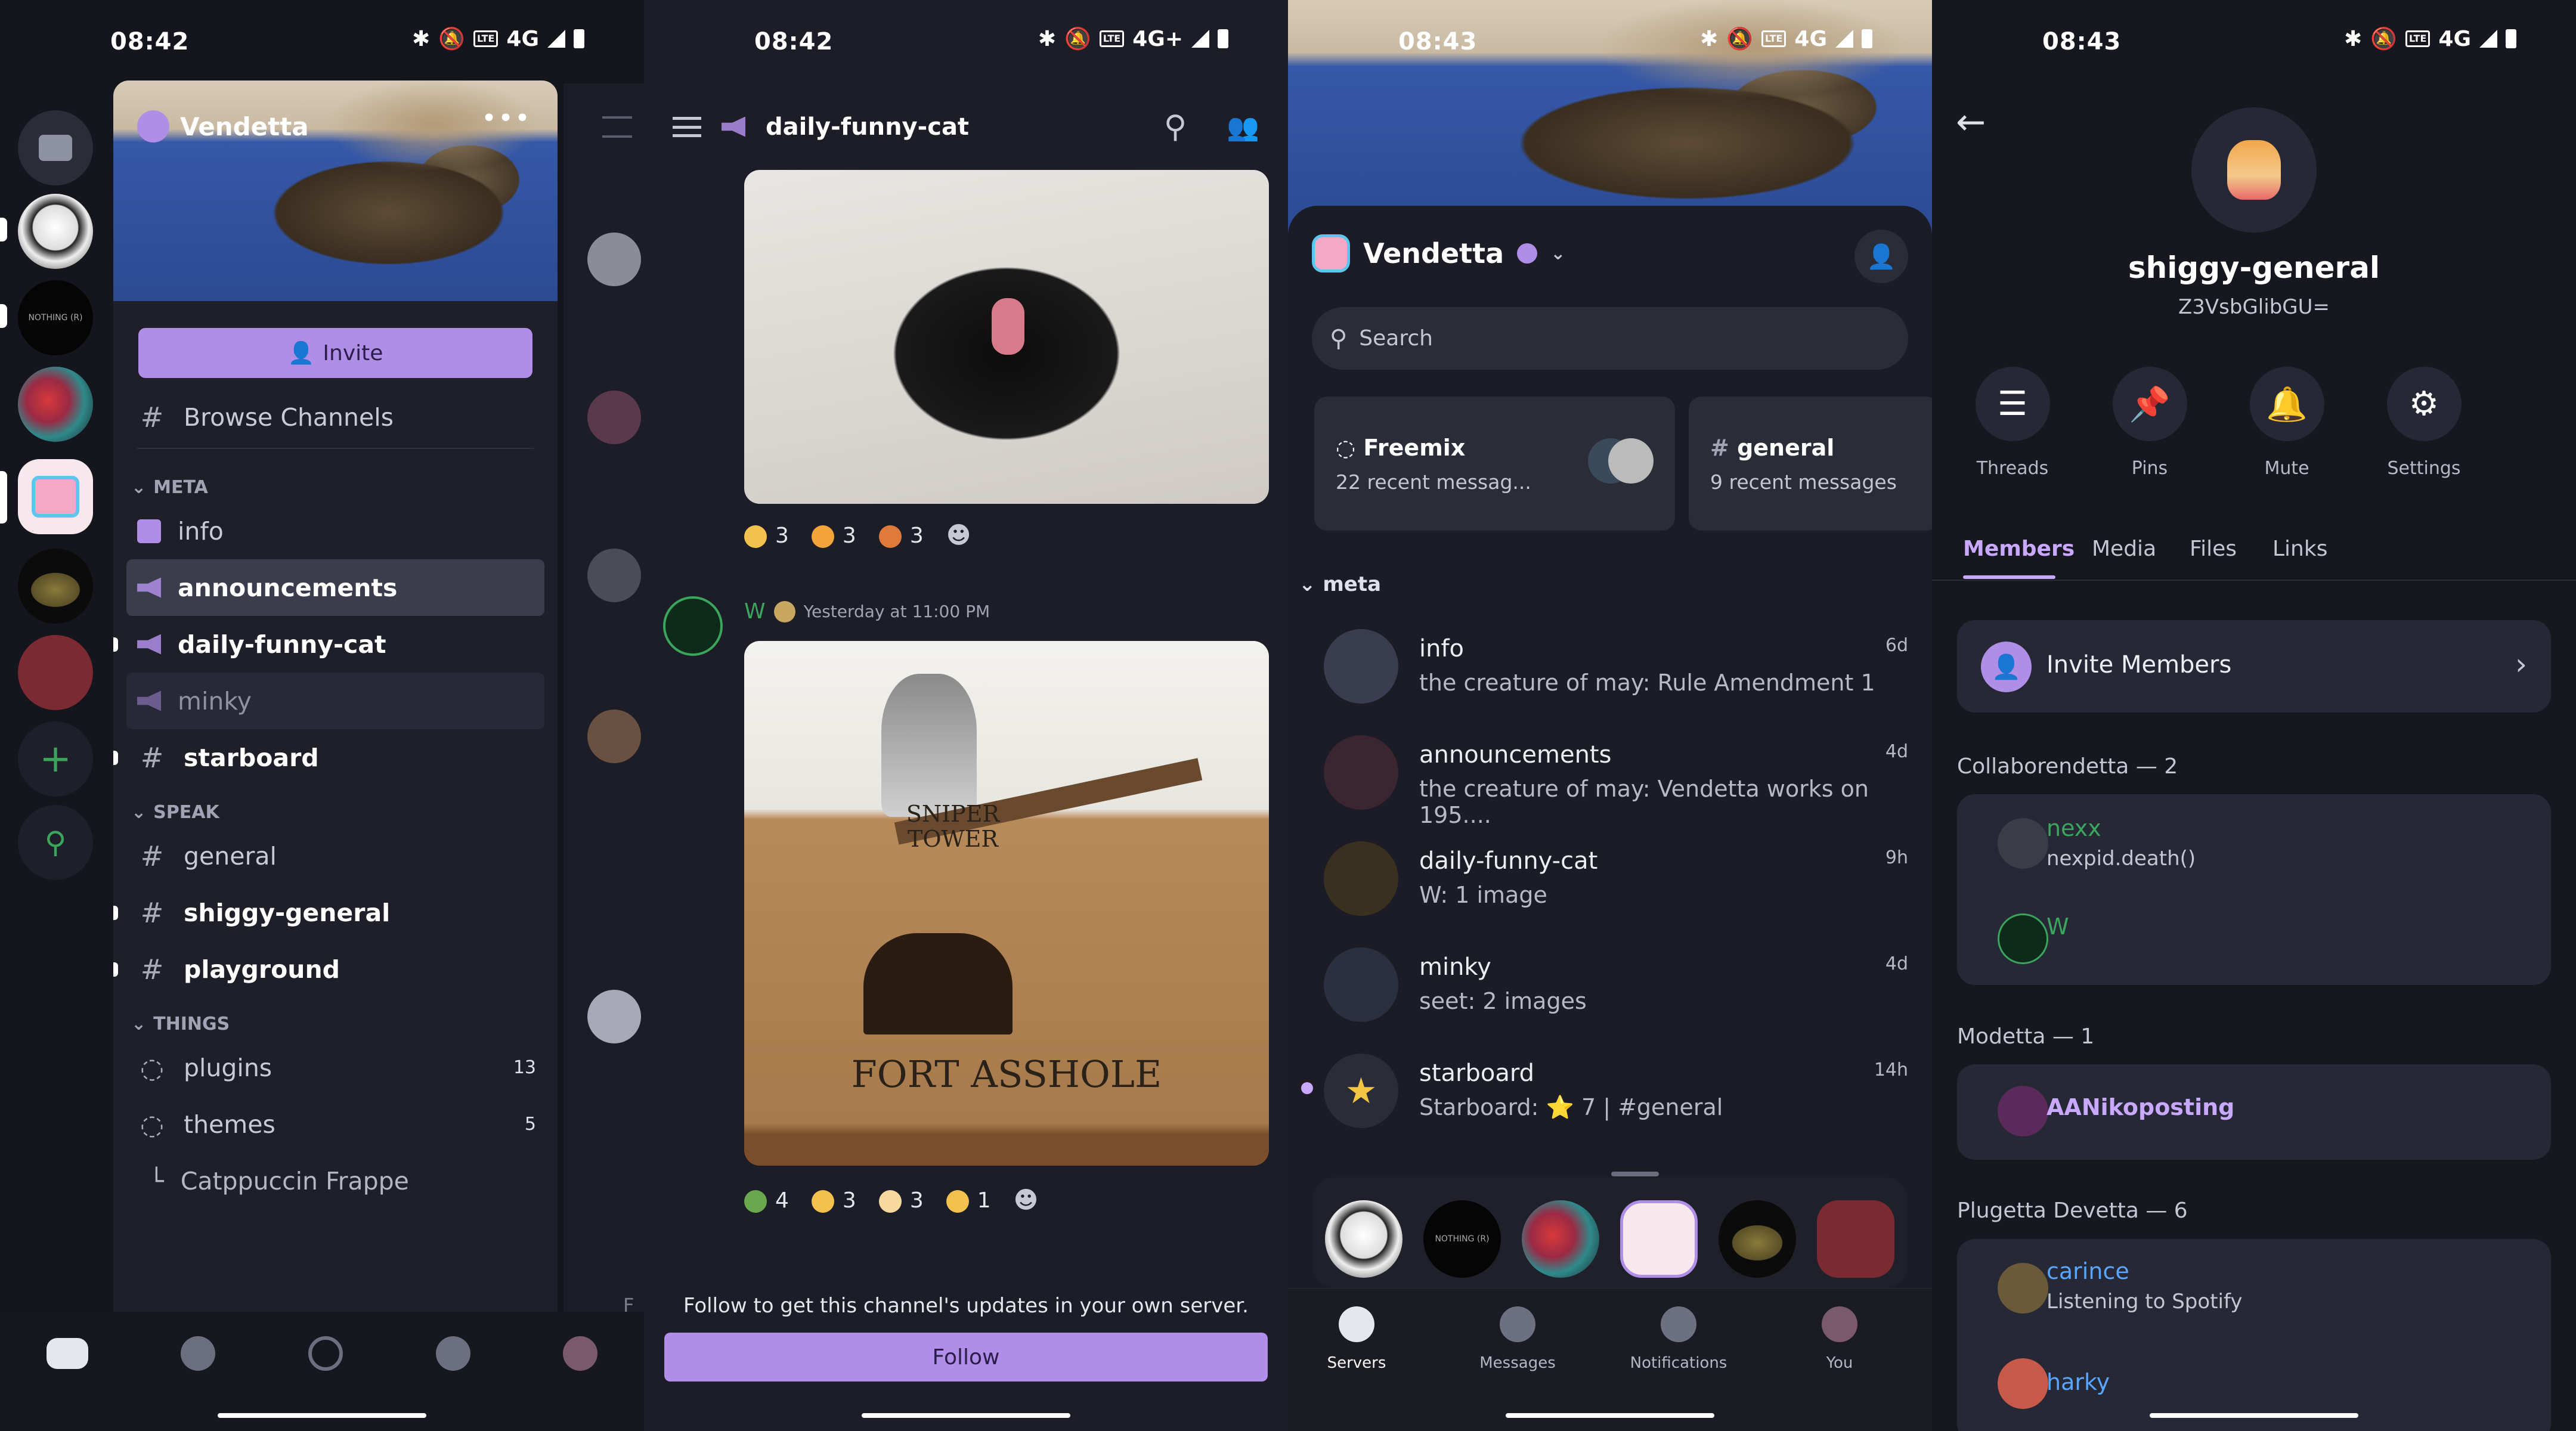 This screenshot has height=1431, width=2576. I want to click on members-icon: 👥, so click(1243, 127).